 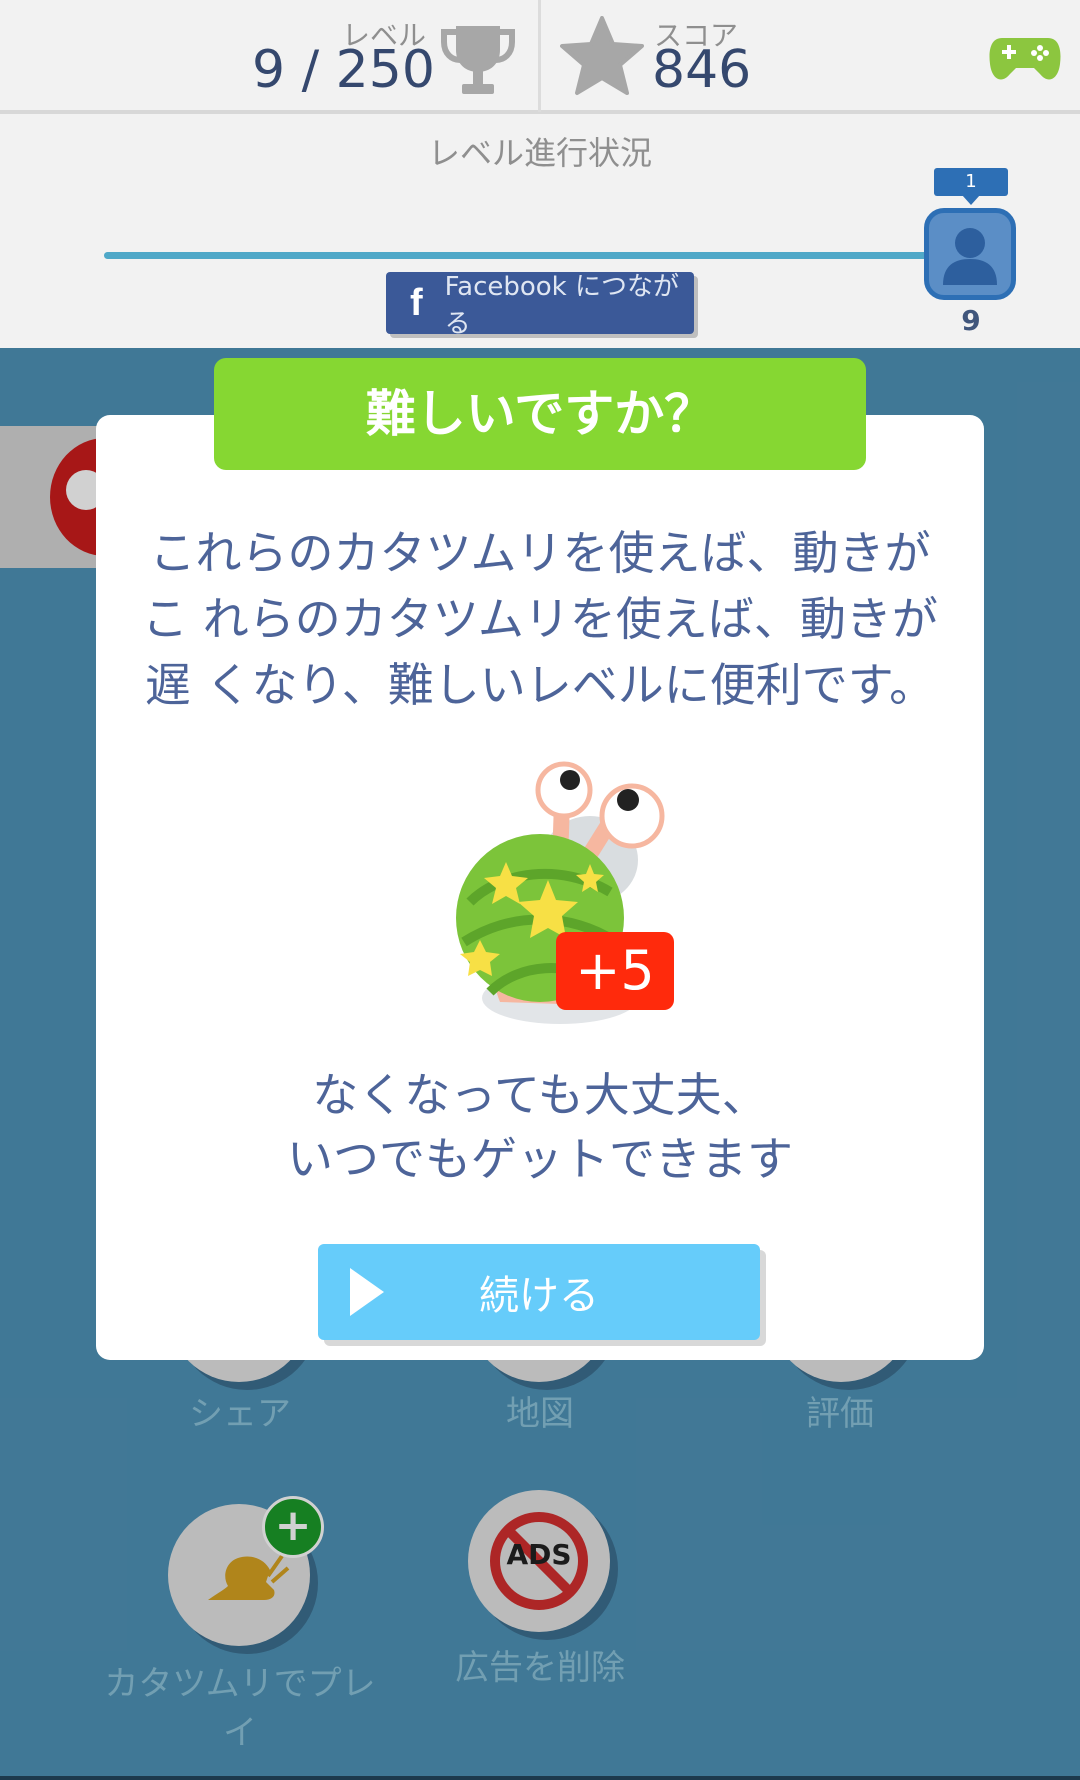 What do you see at coordinates (971, 320) in the screenshot?
I see `player-level-number: 9` at bounding box center [971, 320].